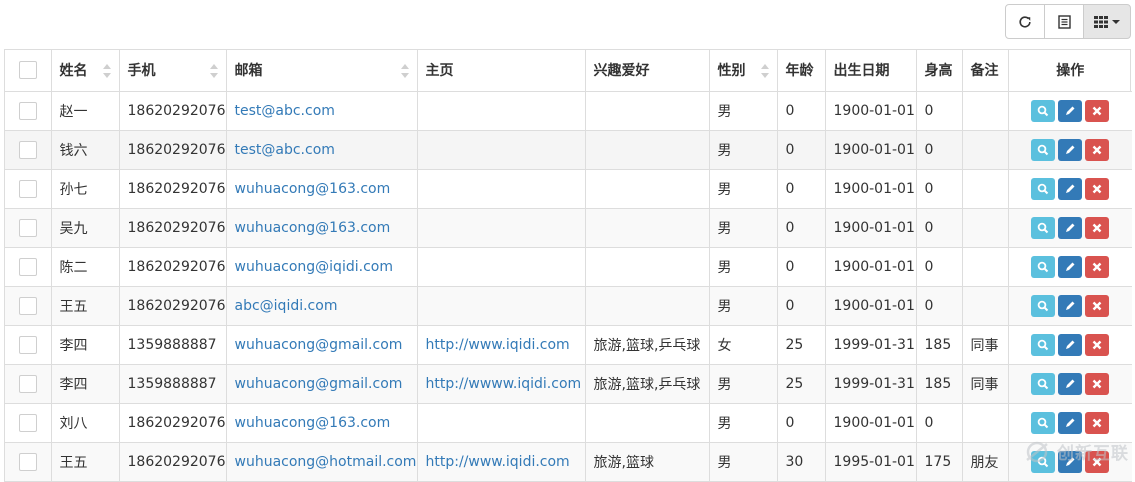  I want to click on cell-gender: 女, so click(743, 345).